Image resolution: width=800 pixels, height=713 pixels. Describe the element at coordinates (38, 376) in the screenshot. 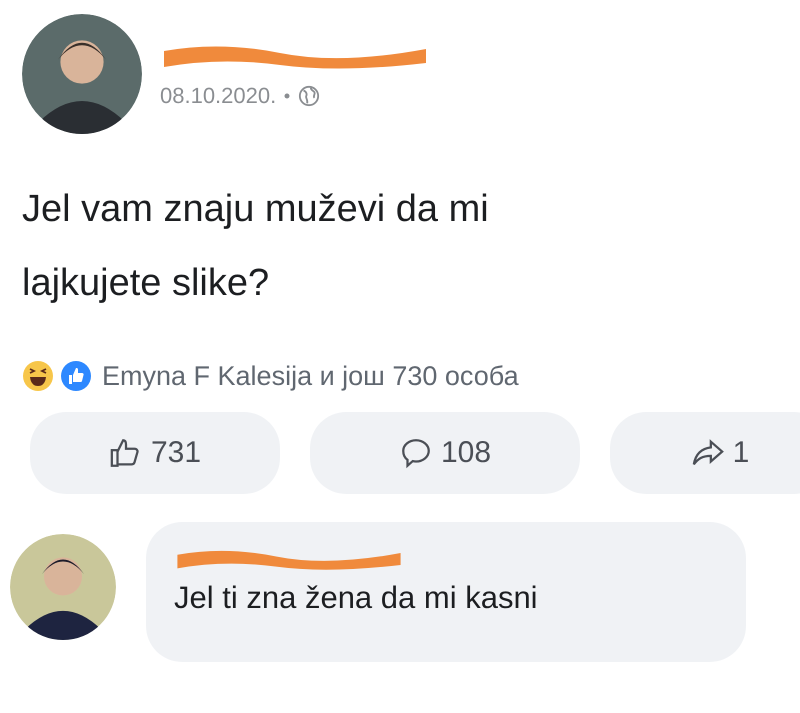

I see `laughing-emoji-icon` at that location.